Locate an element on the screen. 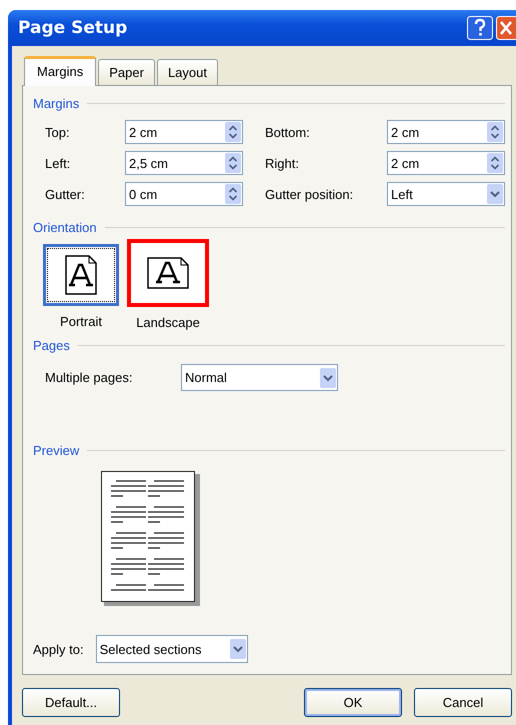 Image resolution: width=516 pixels, height=725 pixels. portrait-page-icon is located at coordinates (81, 275).